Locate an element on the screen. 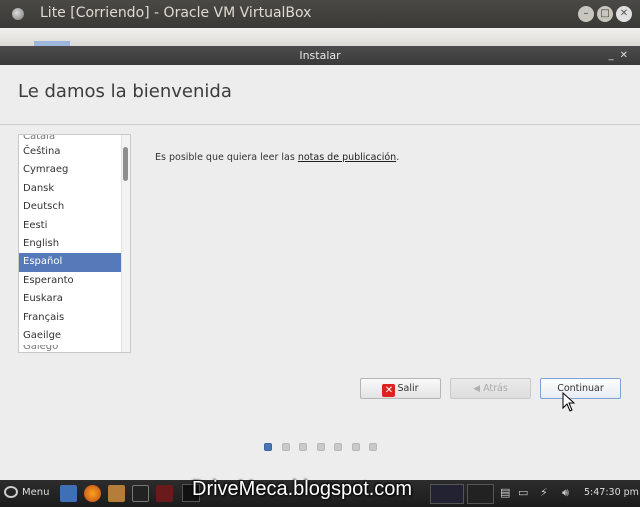 This screenshot has width=640, height=507. quit-button: ✕ Salir is located at coordinates (400, 388).